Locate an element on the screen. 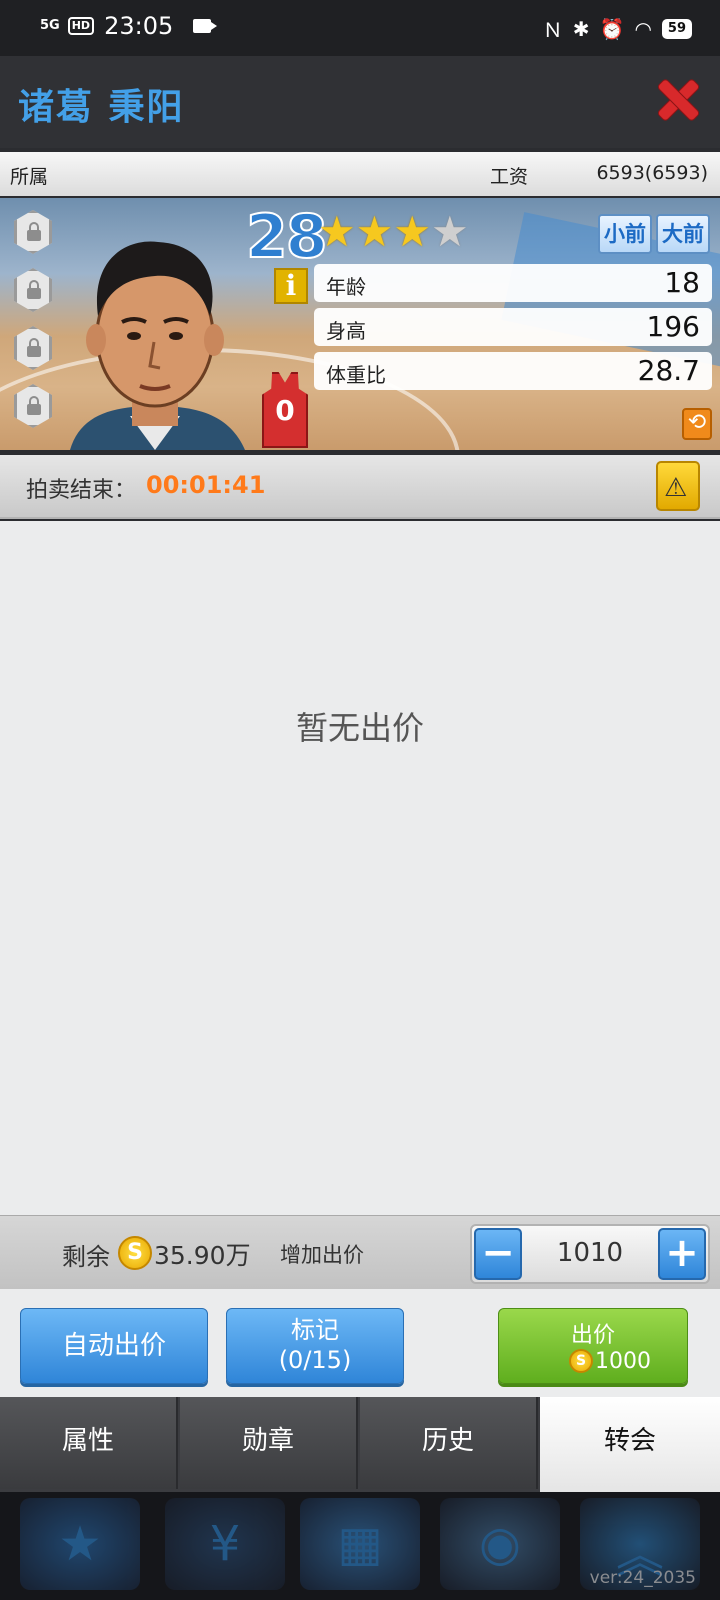 The image size is (720, 1600). increase-bid-button: + is located at coordinates (682, 1254).